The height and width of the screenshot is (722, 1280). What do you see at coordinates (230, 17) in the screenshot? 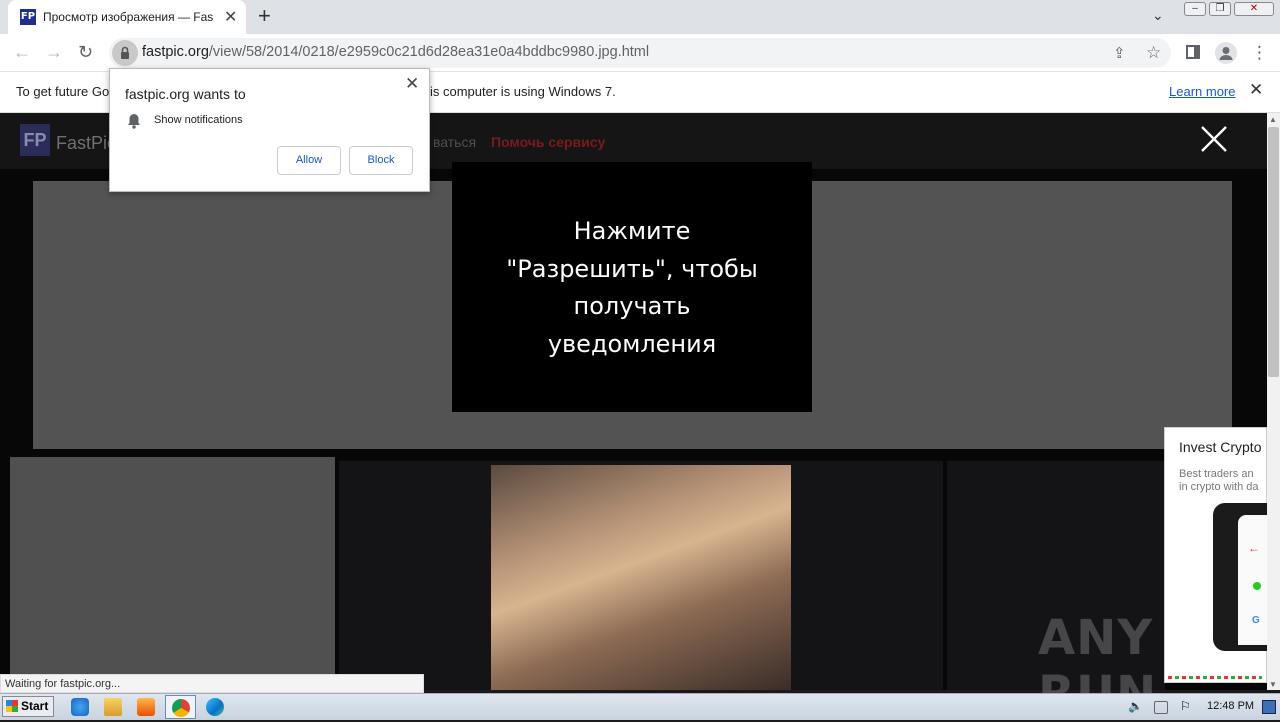
I see `tab-close-icon: ✕` at bounding box center [230, 17].